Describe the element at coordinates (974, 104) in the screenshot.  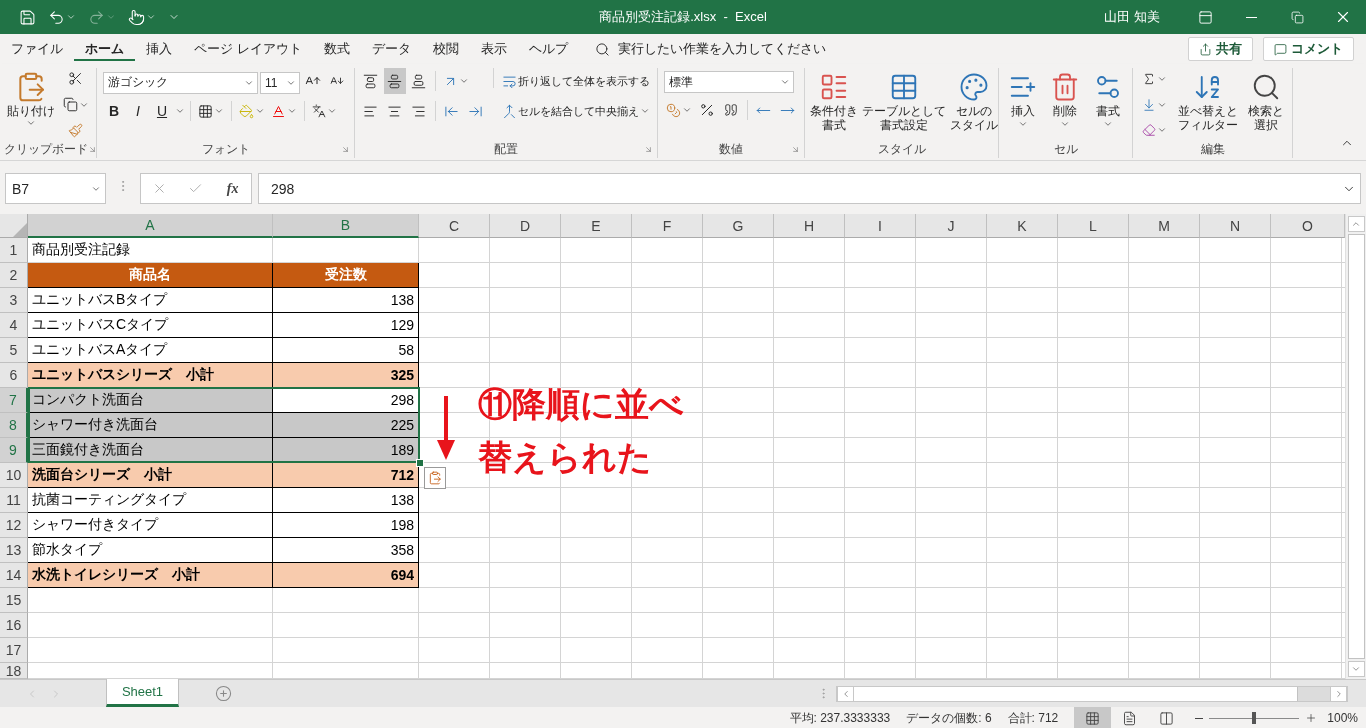
I see `ribbon-button: セルの スタイル` at that location.